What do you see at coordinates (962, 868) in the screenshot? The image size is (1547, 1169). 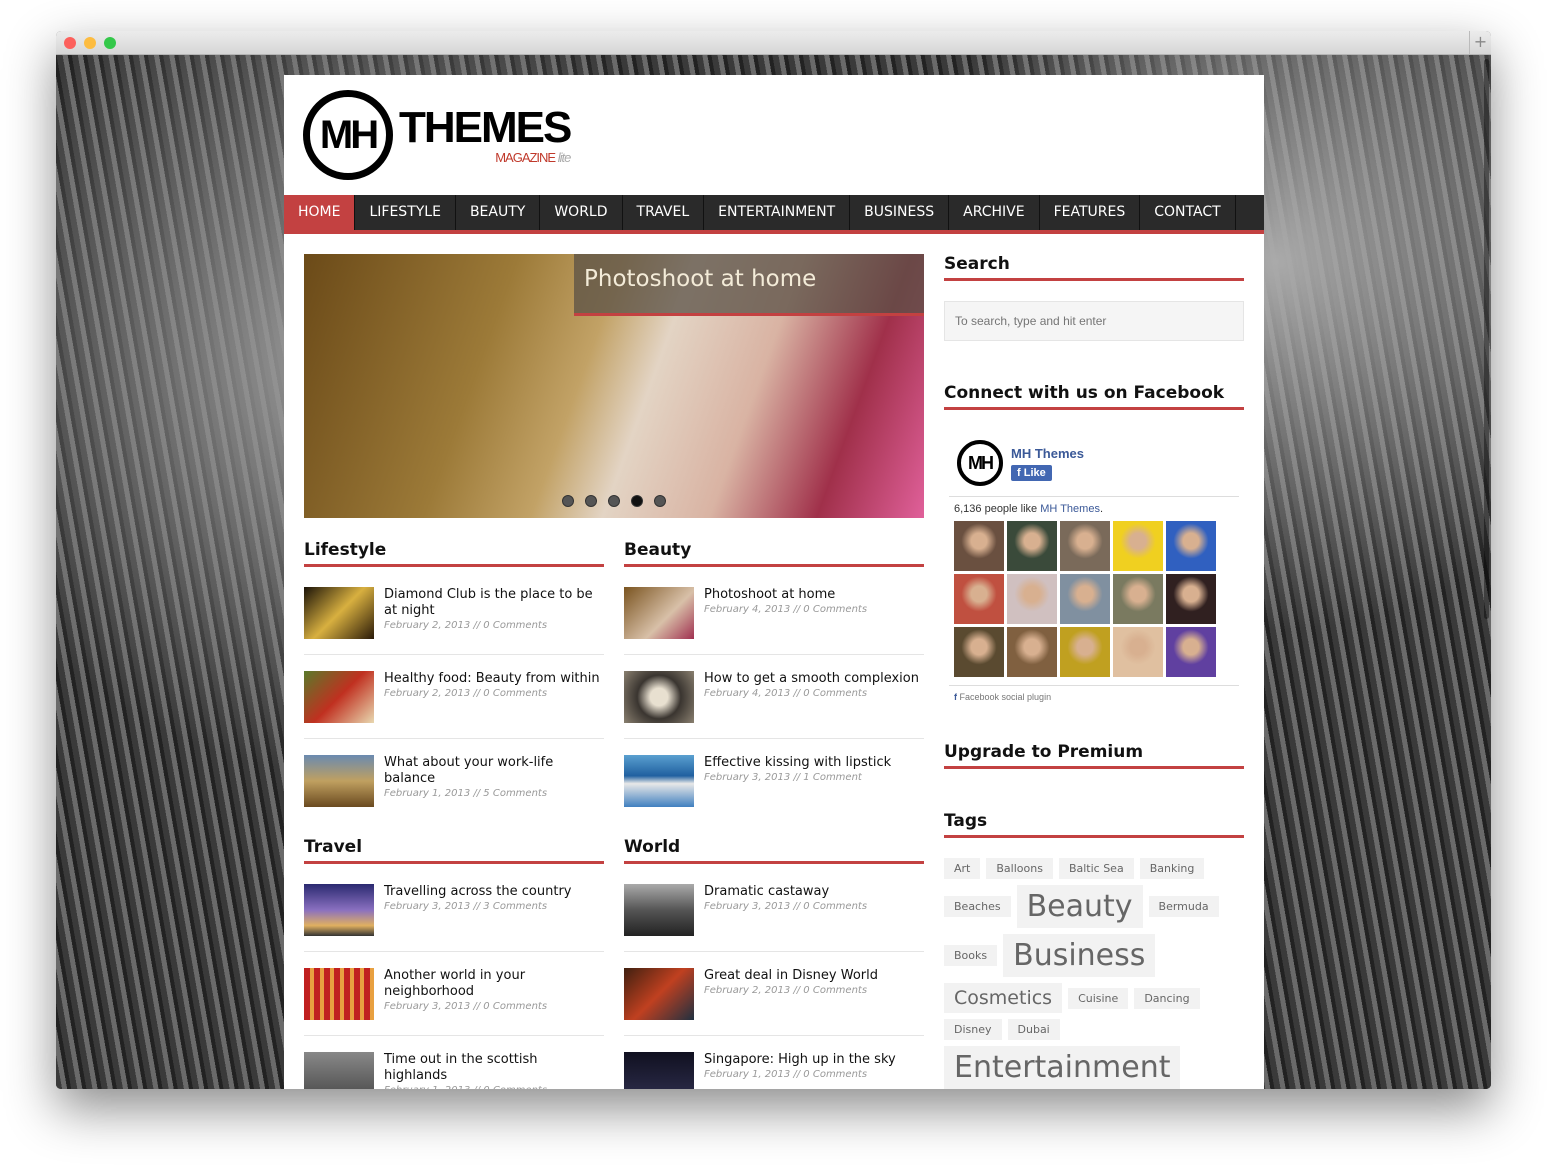 I see `tag-art: Art` at bounding box center [962, 868].